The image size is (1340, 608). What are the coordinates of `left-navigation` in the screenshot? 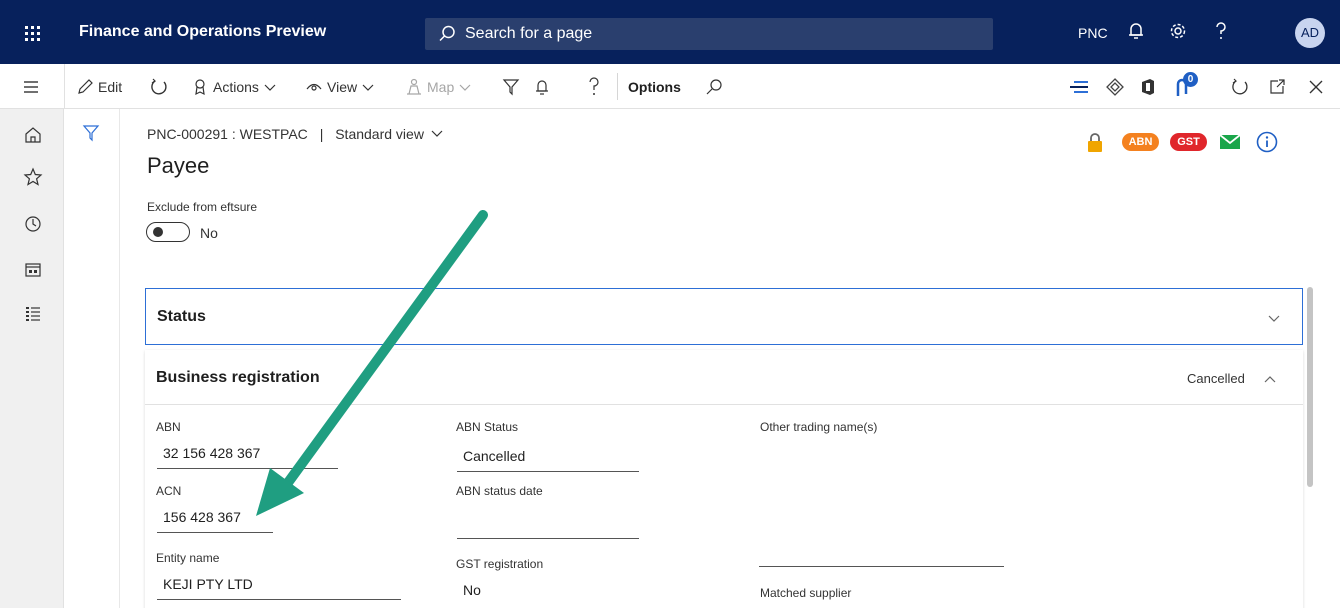 It's located at (32, 358).